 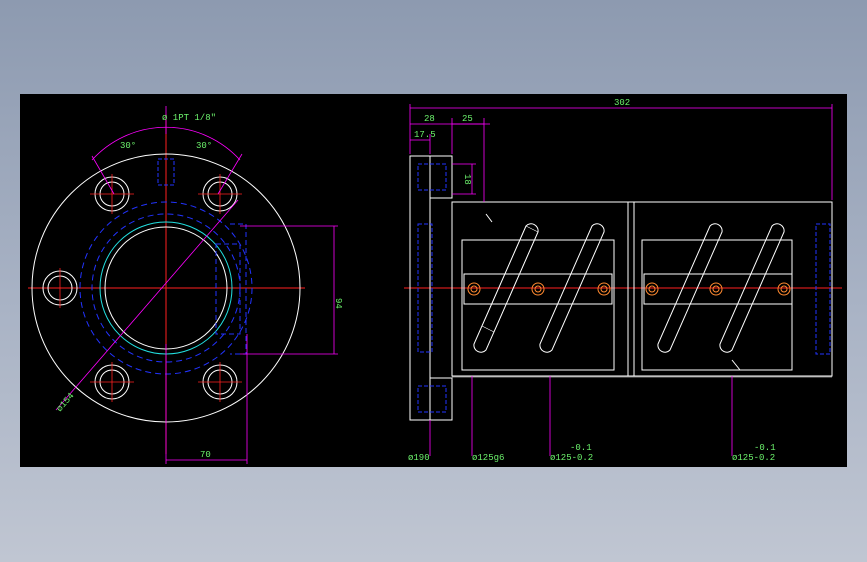 I want to click on nut-body-right, so click(x=733, y=289).